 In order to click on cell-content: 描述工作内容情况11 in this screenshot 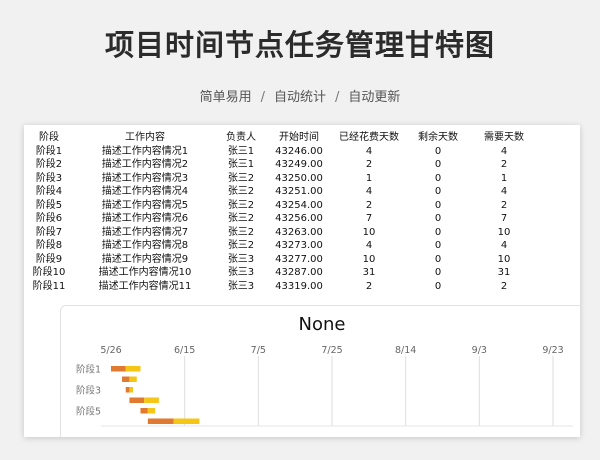, I will do `click(145, 287)`.